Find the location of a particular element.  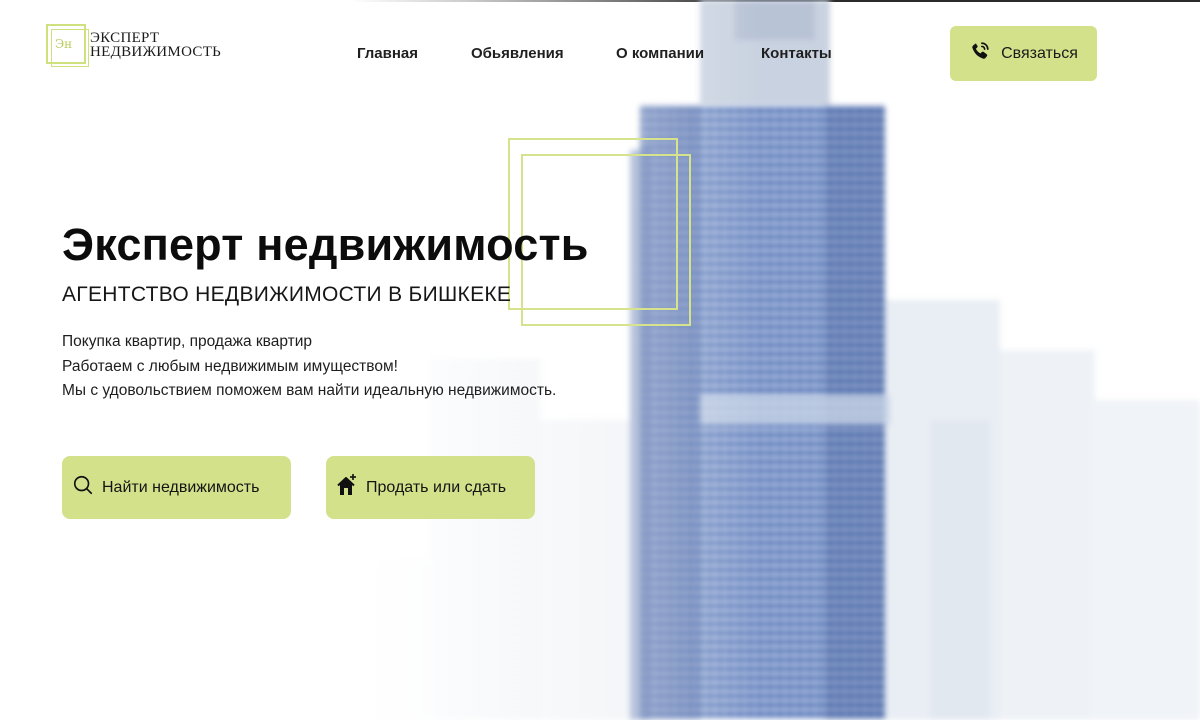

hero-description-line: Покупка квартир, продажа квартир is located at coordinates (187, 341).